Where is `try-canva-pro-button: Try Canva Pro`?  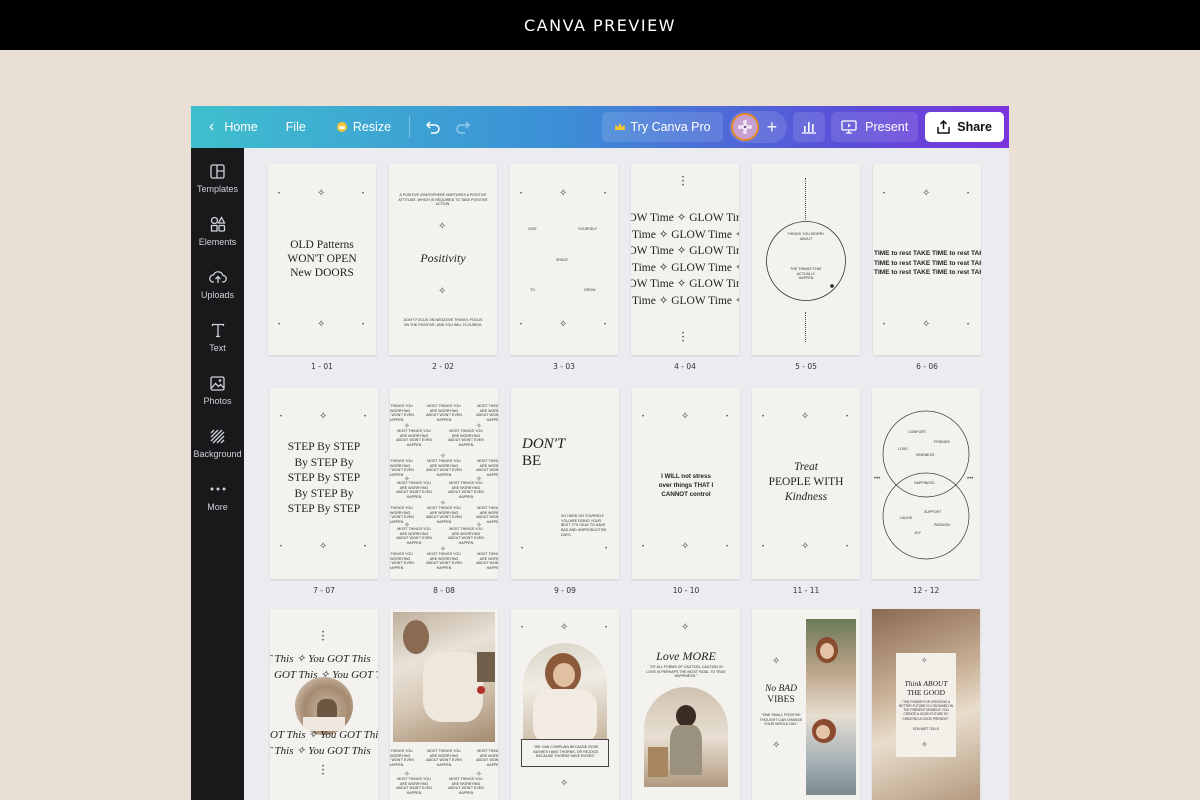
try-canva-pro-button: Try Canva Pro is located at coordinates (662, 127).